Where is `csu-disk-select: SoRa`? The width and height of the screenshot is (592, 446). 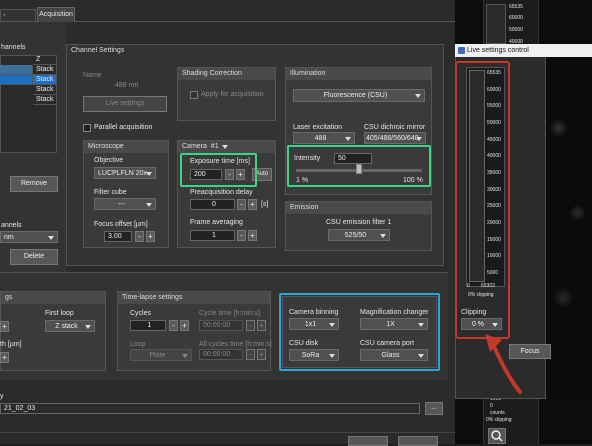
csu-disk-select: SoRa is located at coordinates (314, 355).